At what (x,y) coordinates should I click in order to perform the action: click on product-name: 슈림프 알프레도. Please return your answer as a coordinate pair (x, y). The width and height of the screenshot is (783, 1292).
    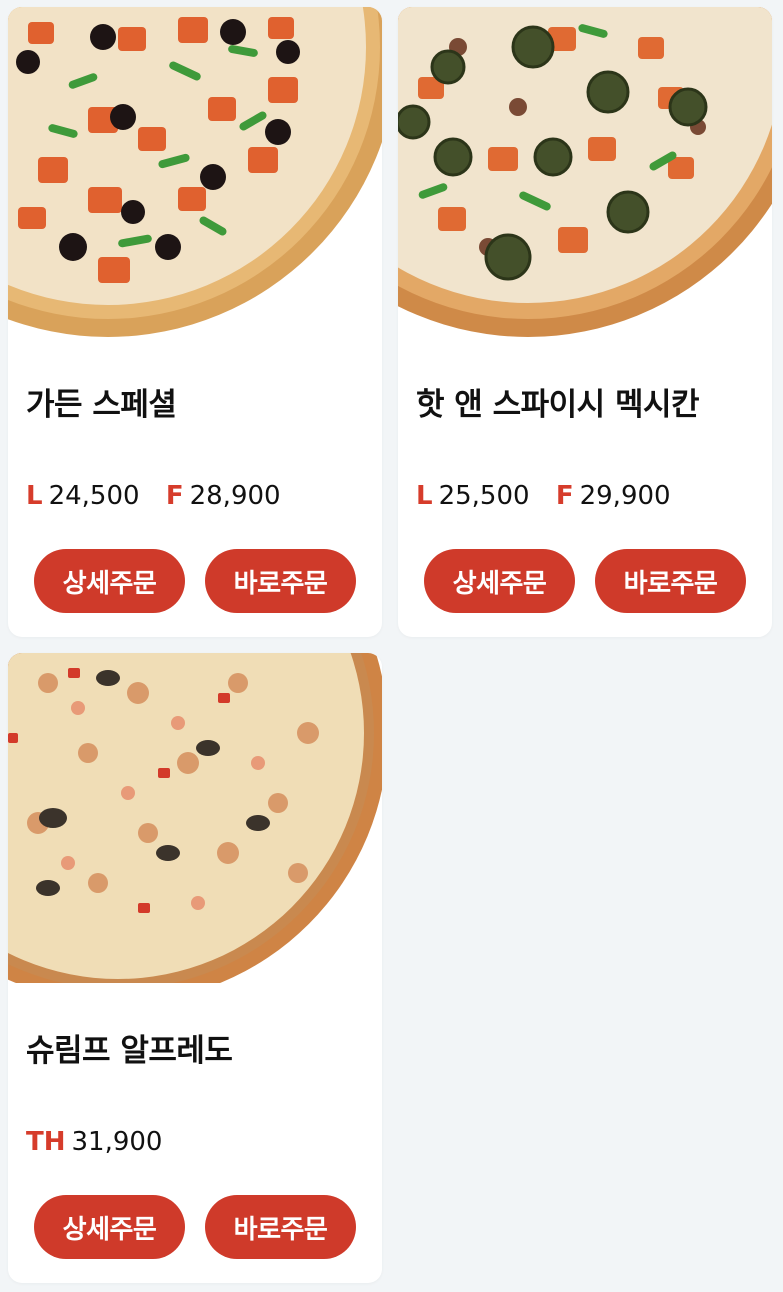
    Looking at the image, I should click on (129, 1051).